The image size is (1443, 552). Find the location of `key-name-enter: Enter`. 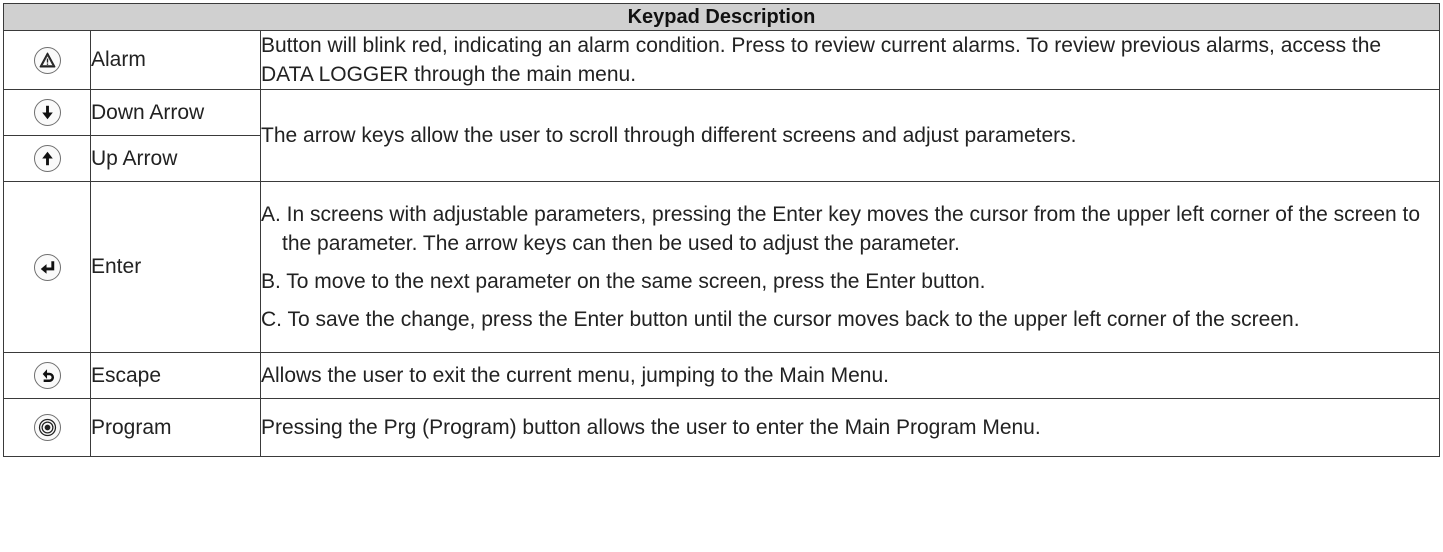

key-name-enter: Enter is located at coordinates (175, 267).